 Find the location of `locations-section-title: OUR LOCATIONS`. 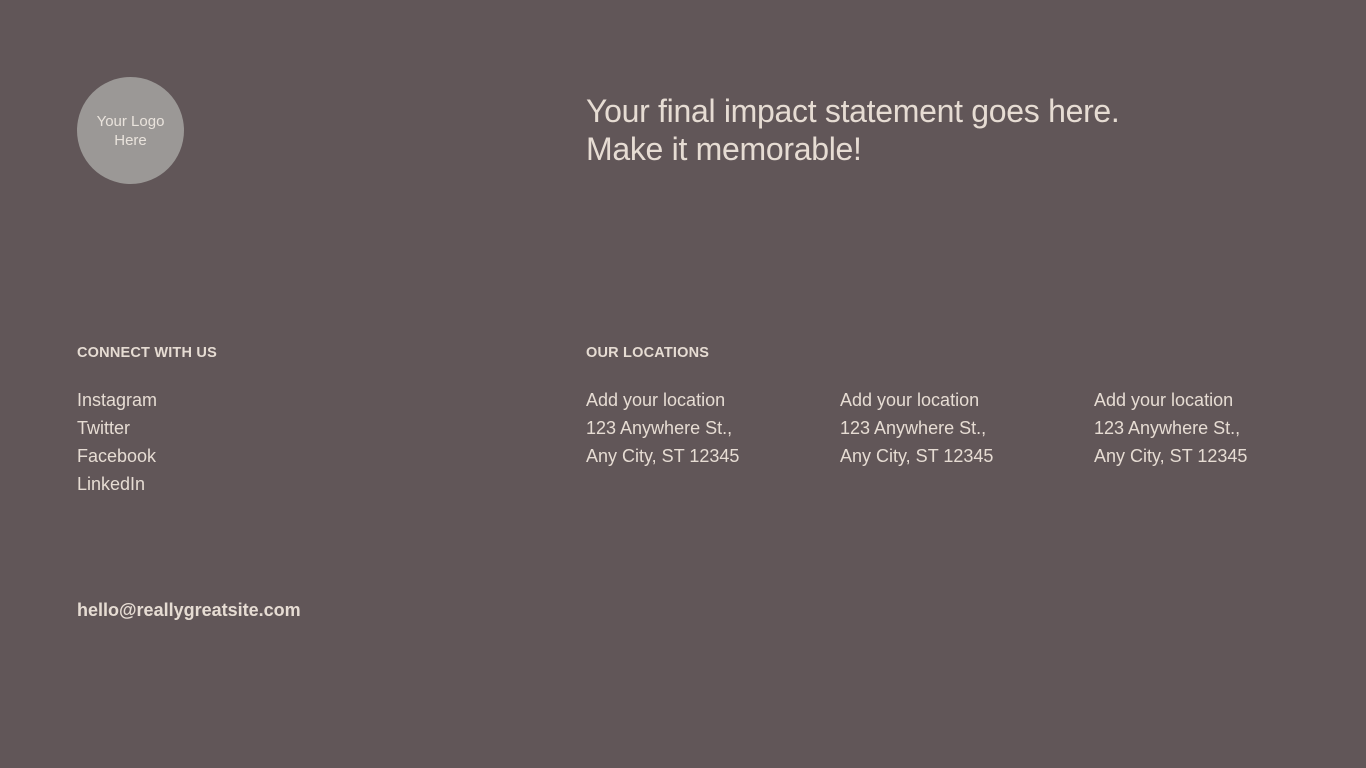

locations-section-title: OUR LOCATIONS is located at coordinates (648, 353).